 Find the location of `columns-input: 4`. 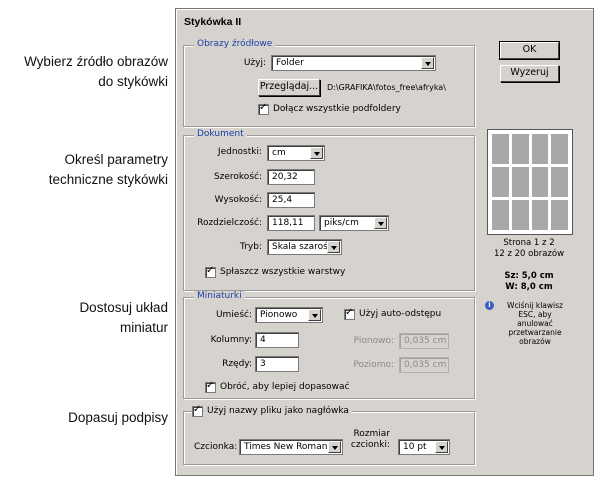

columns-input: 4 is located at coordinates (277, 340).